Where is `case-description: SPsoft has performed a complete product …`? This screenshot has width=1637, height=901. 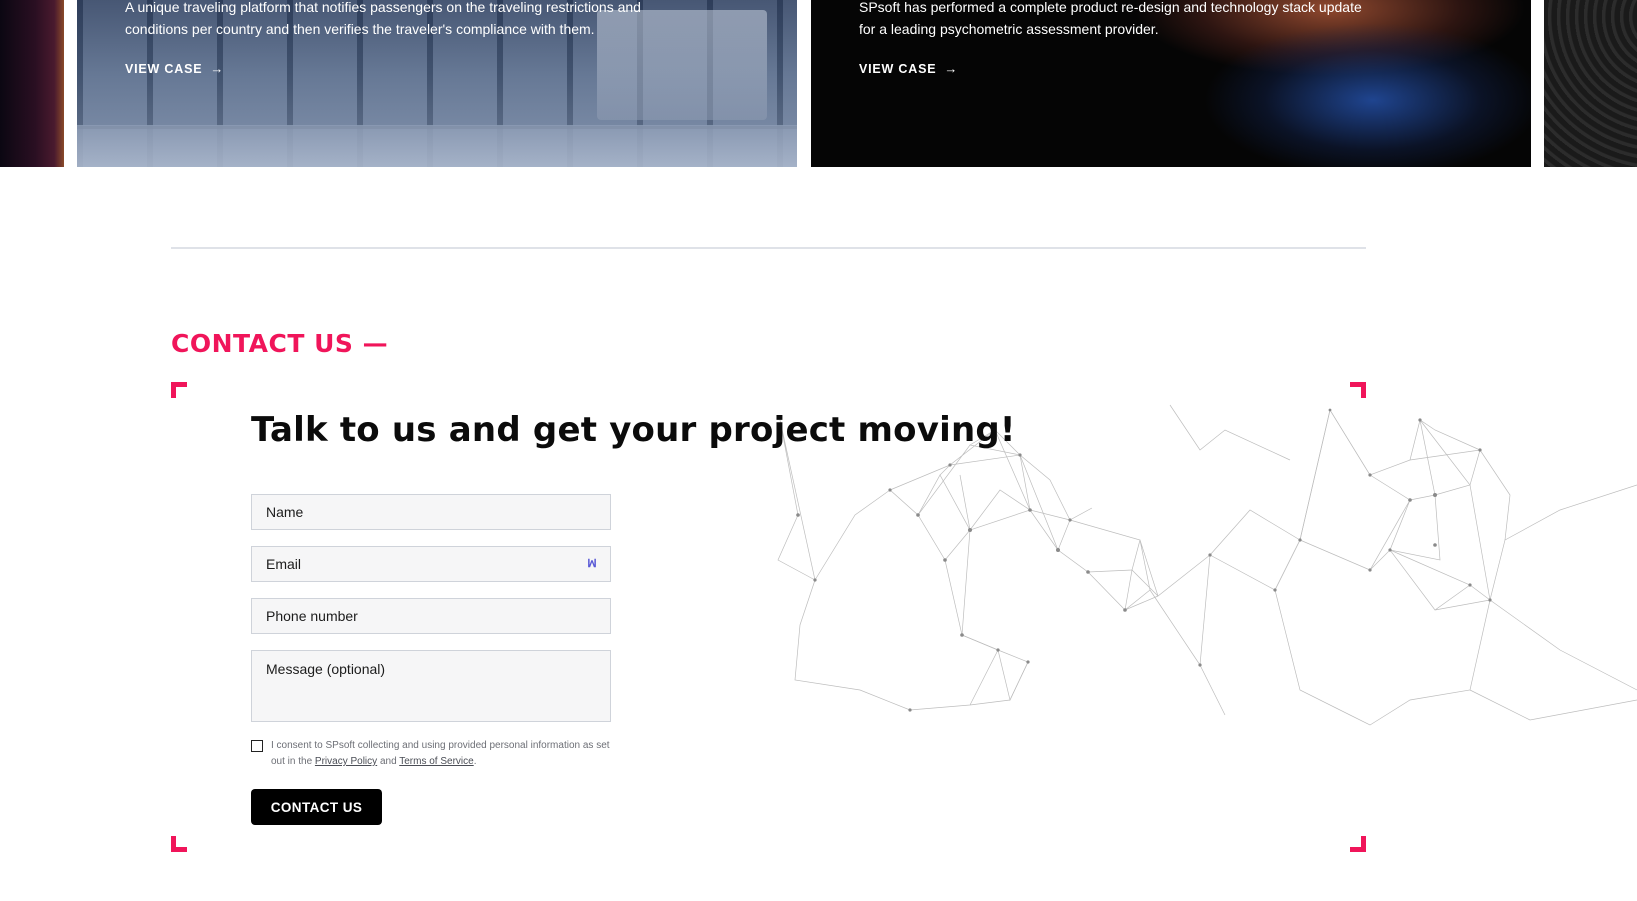 case-description: SPsoft has performed a complete product … is located at coordinates (1110, 18).